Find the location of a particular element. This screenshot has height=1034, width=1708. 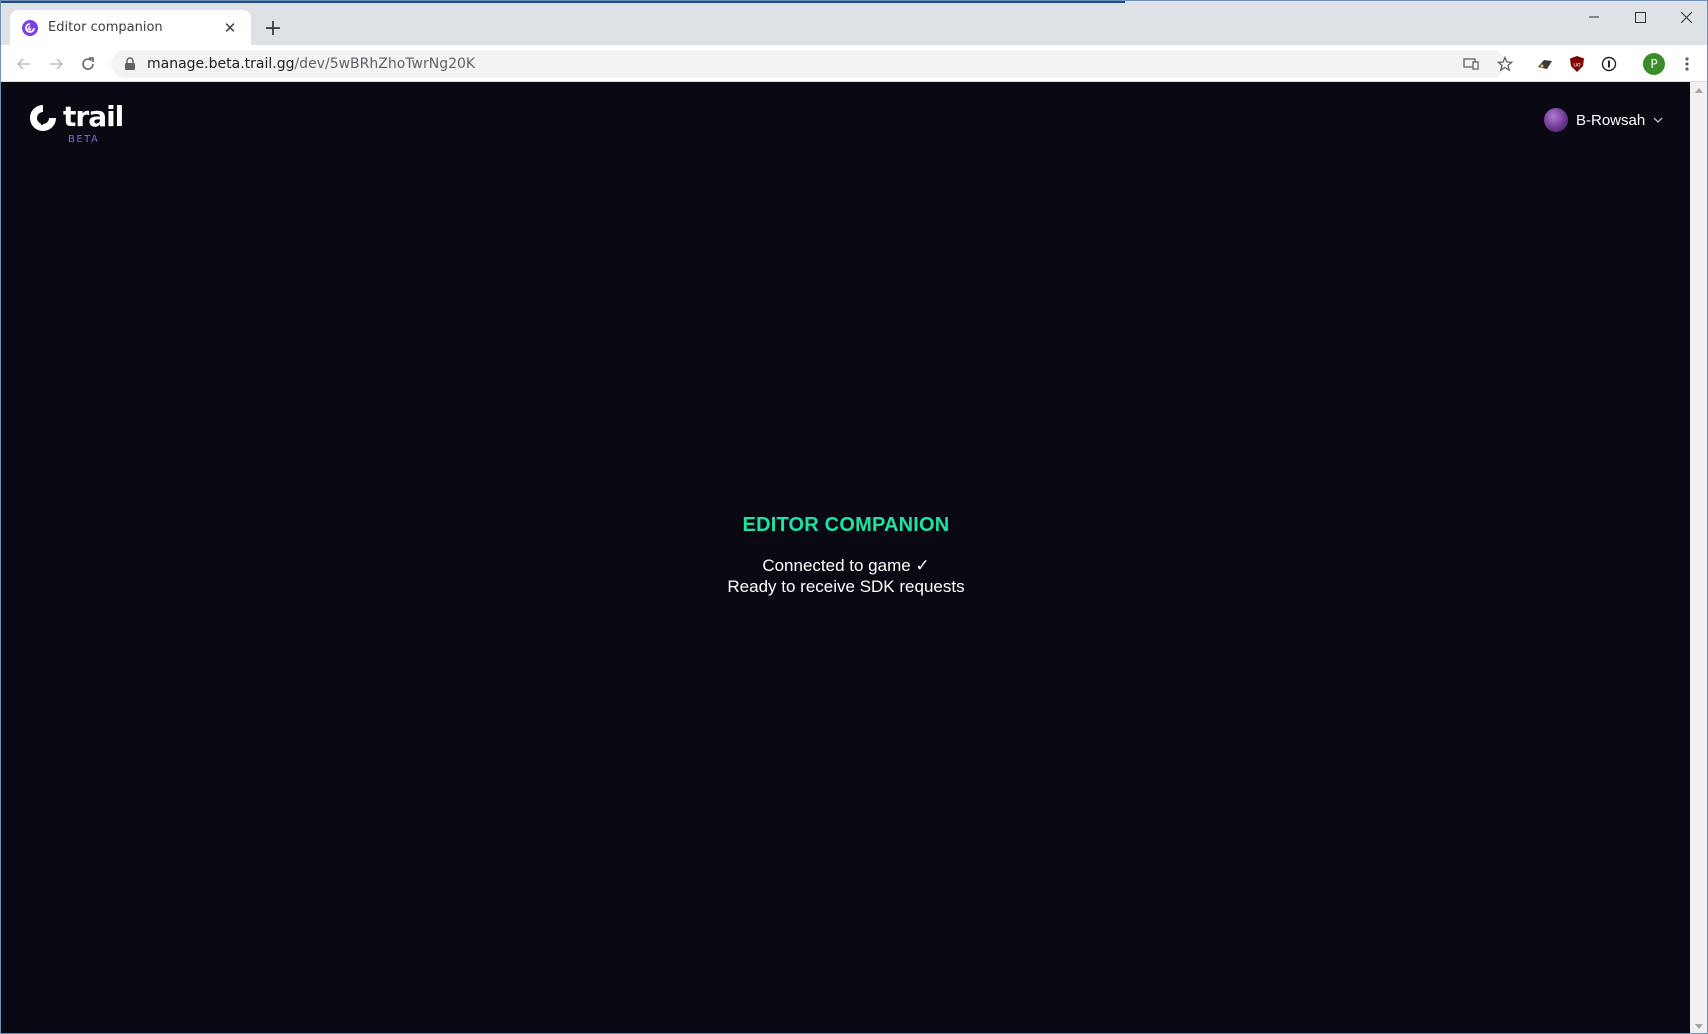

companion-heading: EDITOR COMPANION is located at coordinates (846, 525).